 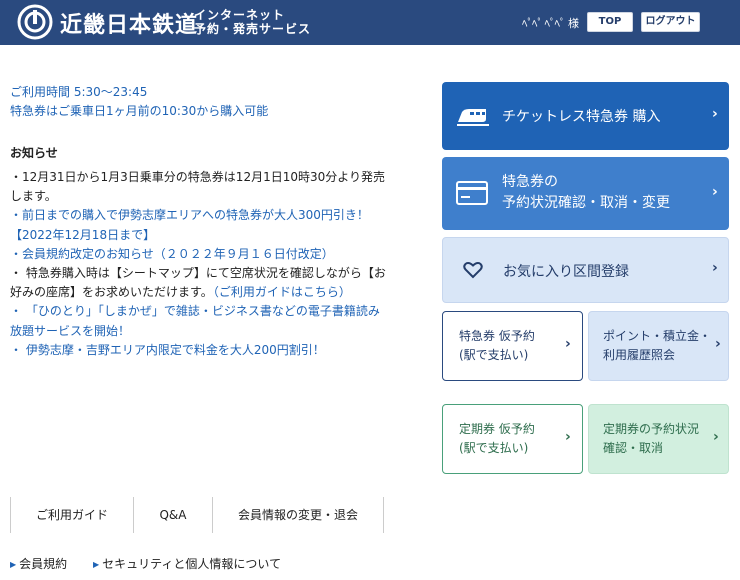 What do you see at coordinates (200, 254) in the screenshot?
I see `notice-item-3: ・会員規約改定のお知らせ（２０２２年９月１６日付改定）` at bounding box center [200, 254].